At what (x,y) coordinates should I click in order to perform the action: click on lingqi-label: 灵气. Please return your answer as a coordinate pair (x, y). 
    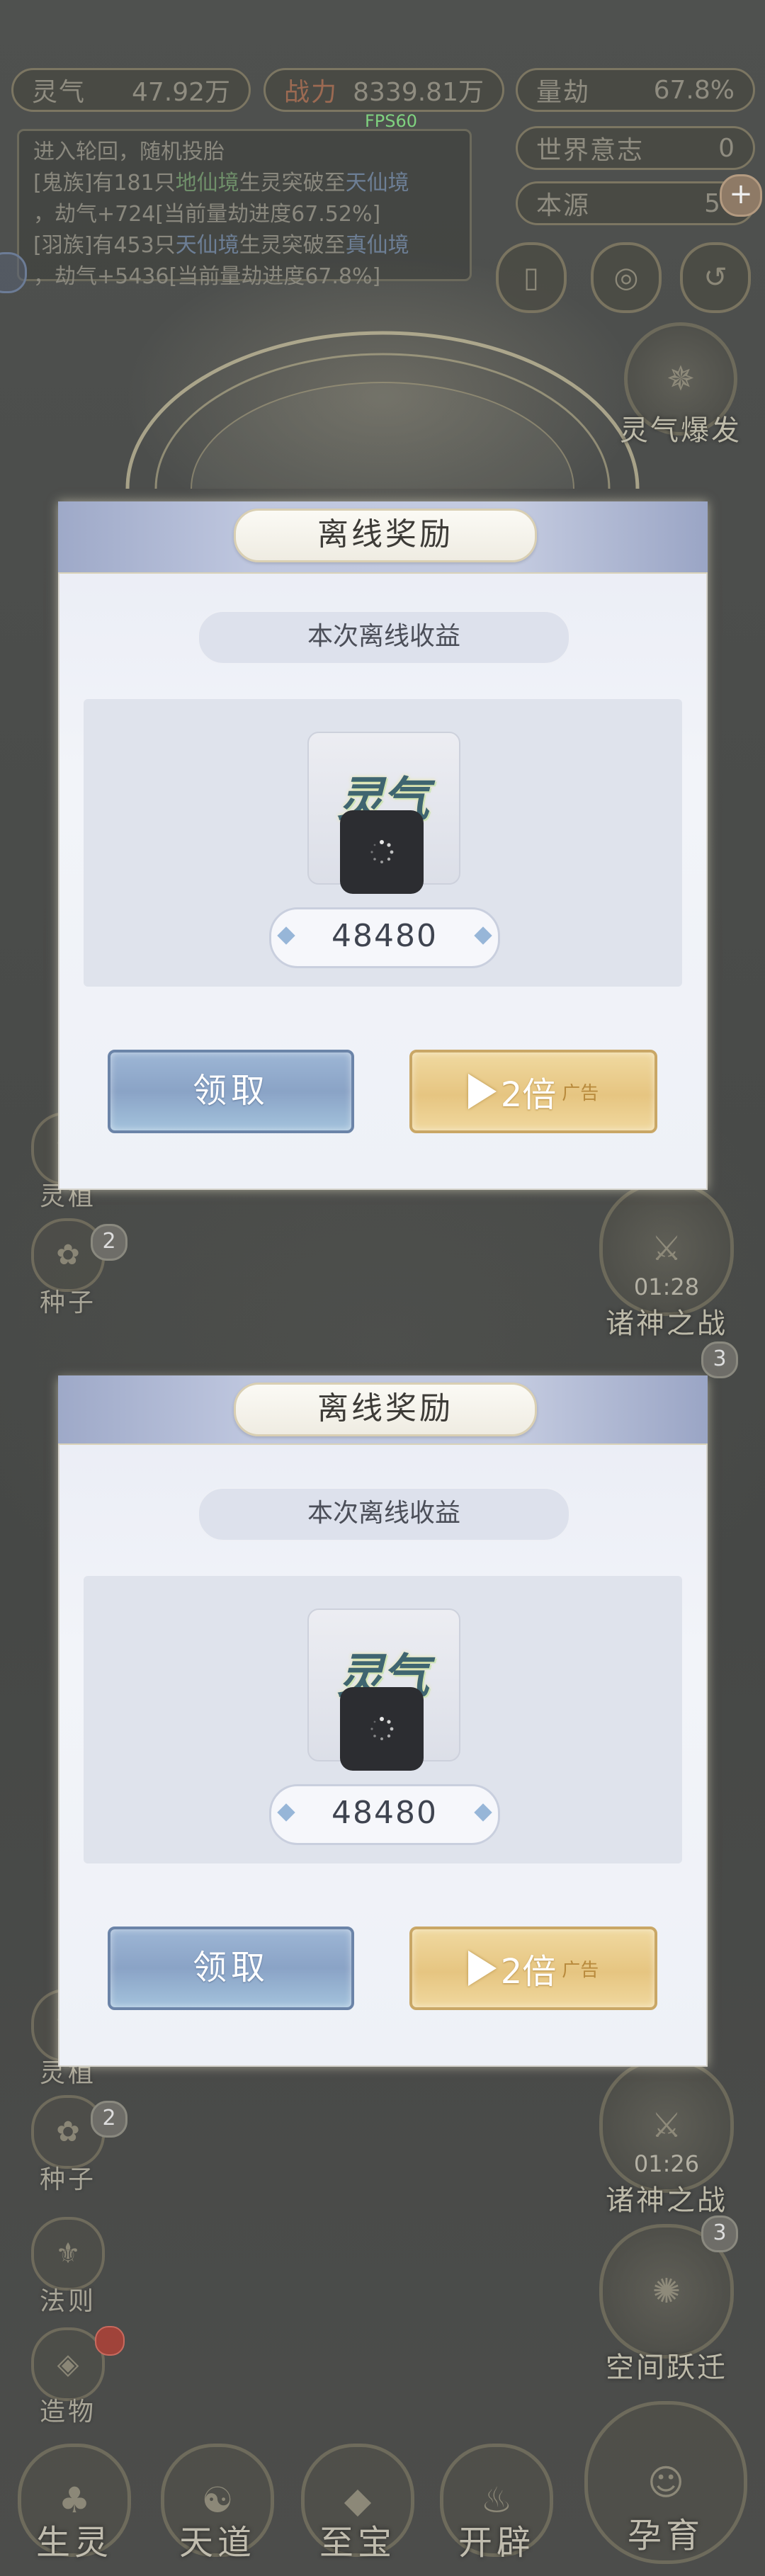
    Looking at the image, I should click on (59, 93).